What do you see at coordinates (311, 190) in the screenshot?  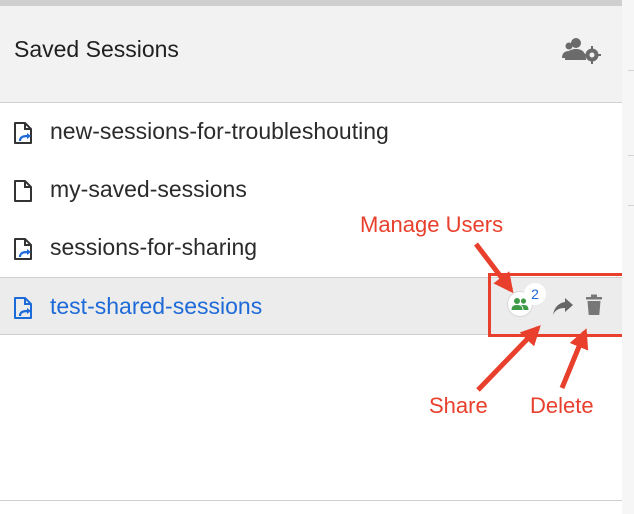 I see `session-row: my-saved-sessions` at bounding box center [311, 190].